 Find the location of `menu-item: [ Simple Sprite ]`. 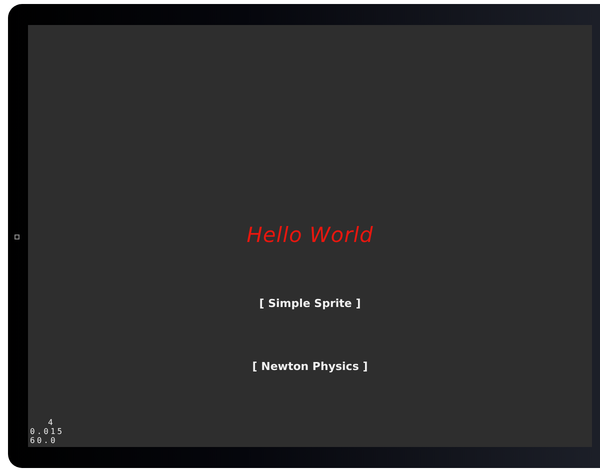

menu-item: [ Simple Sprite ] is located at coordinates (310, 303).